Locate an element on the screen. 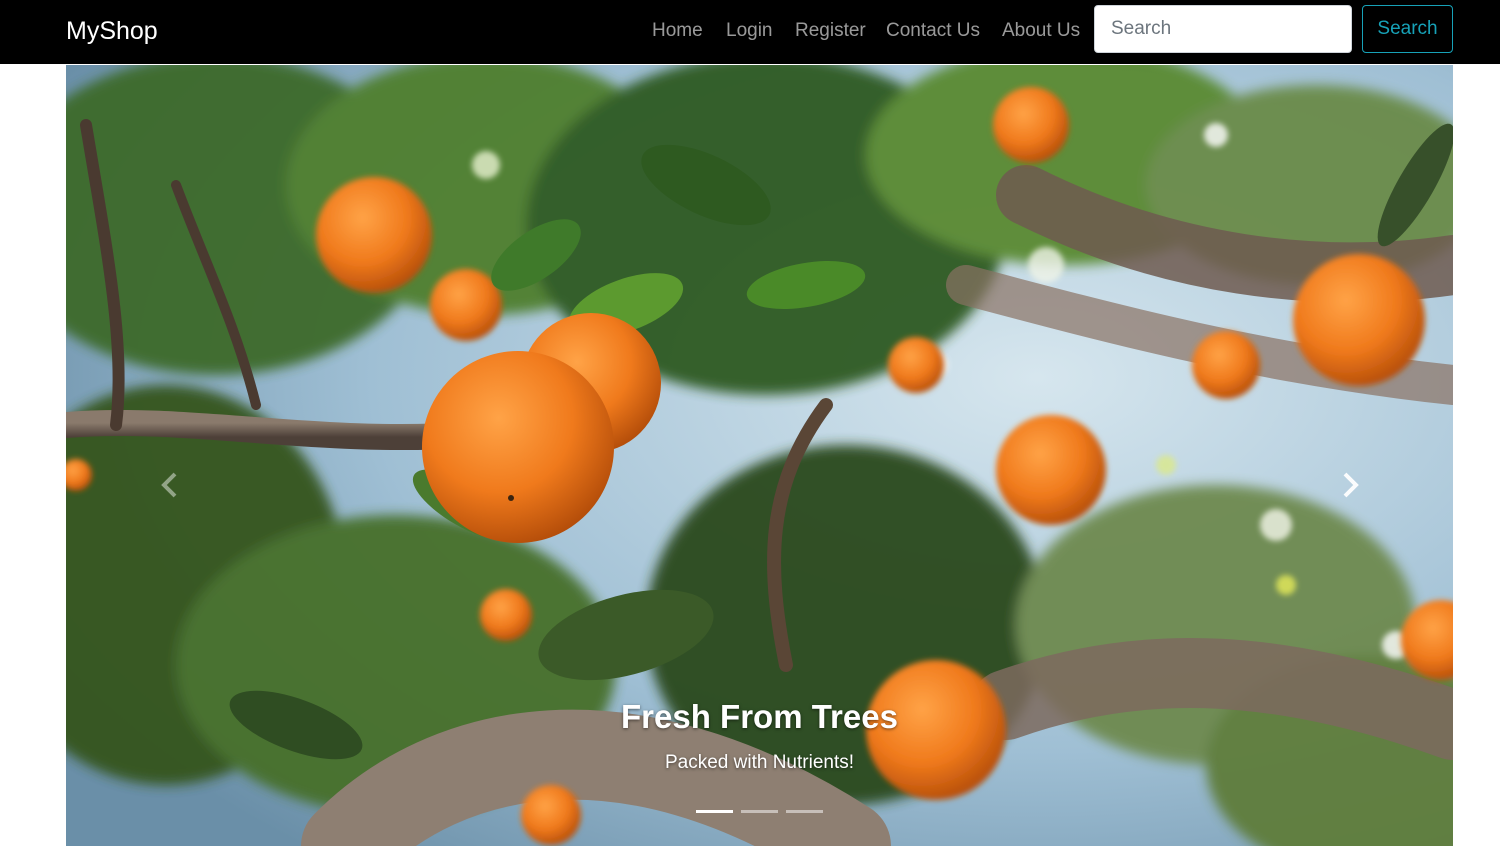 Image resolution: width=1500 pixels, height=860 pixels. carousel-indicators is located at coordinates (759, 812).